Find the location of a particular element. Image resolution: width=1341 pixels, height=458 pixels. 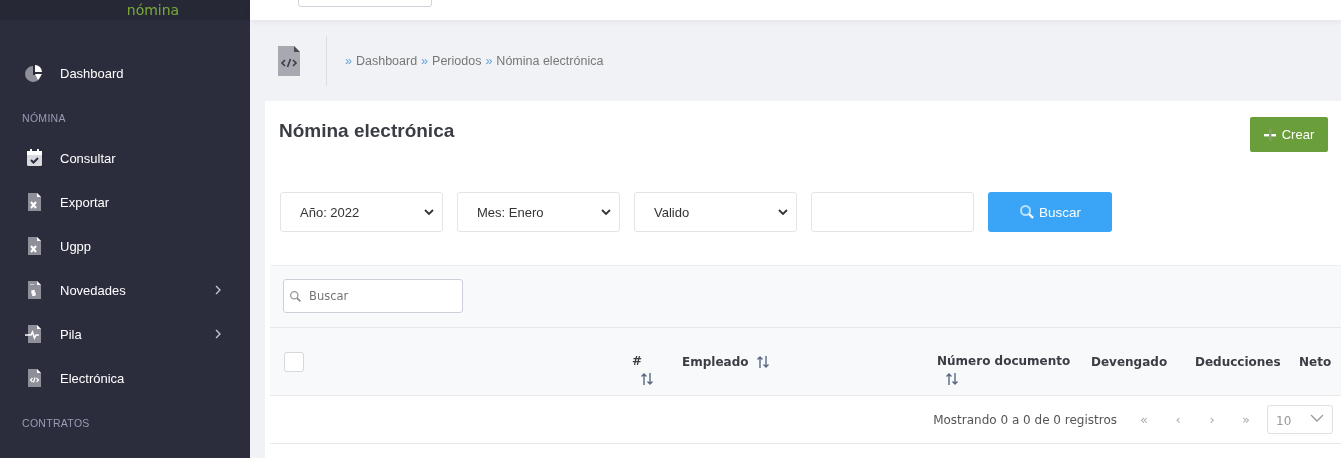

column-header: Neto is located at coordinates (1314, 361).